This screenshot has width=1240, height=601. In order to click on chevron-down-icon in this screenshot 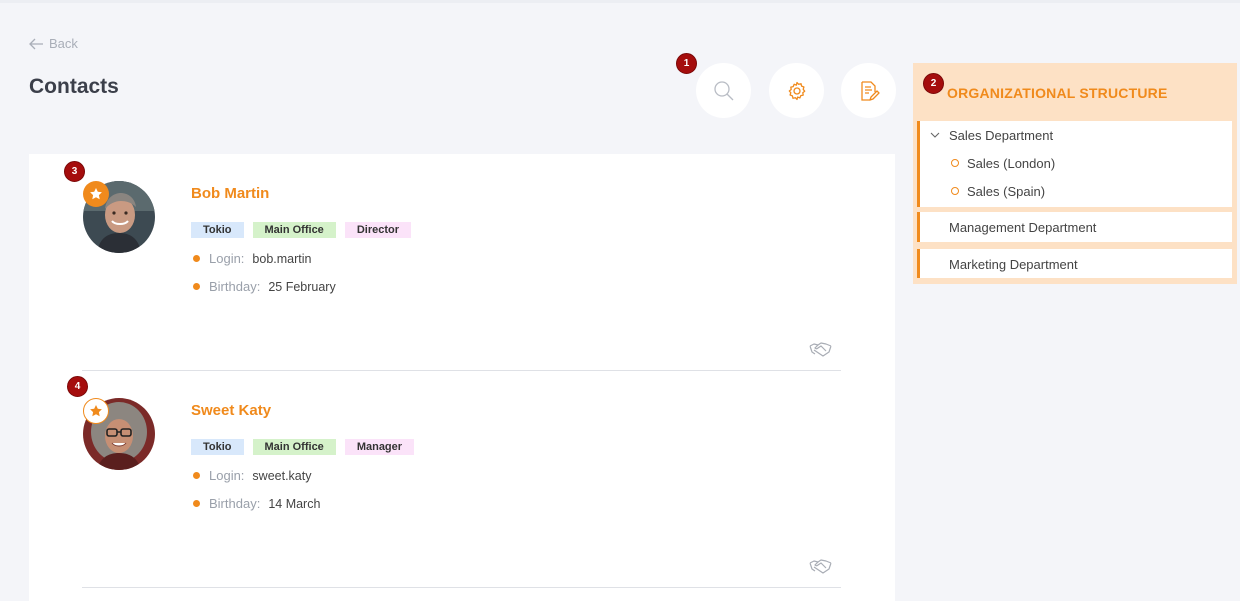, I will do `click(935, 135)`.